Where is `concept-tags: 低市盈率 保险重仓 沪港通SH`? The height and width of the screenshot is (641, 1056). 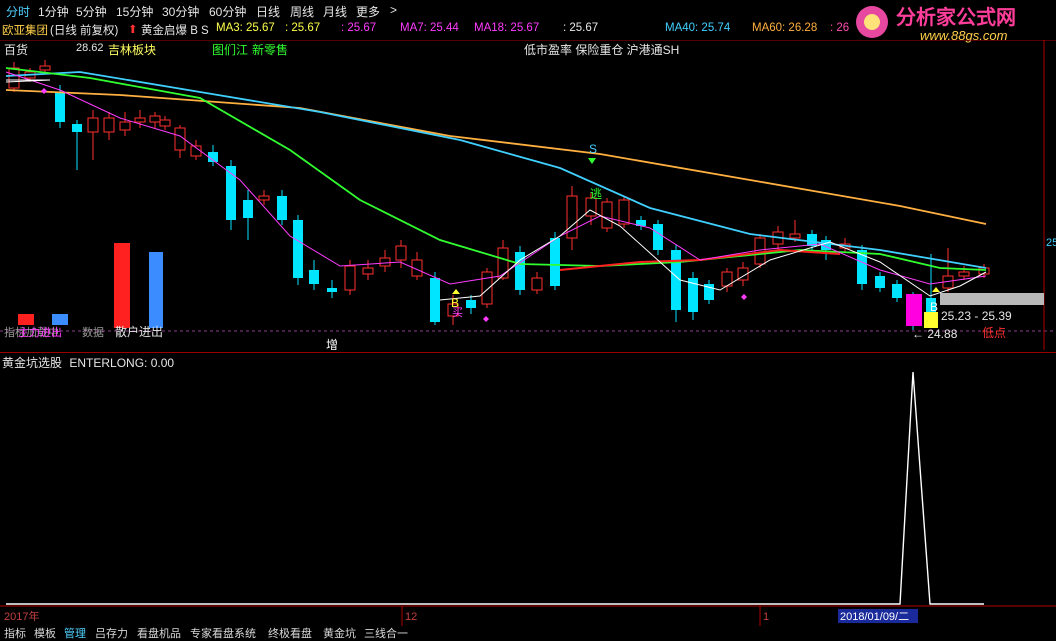 concept-tags: 低市盈率 保险重仓 沪港通SH is located at coordinates (601, 49).